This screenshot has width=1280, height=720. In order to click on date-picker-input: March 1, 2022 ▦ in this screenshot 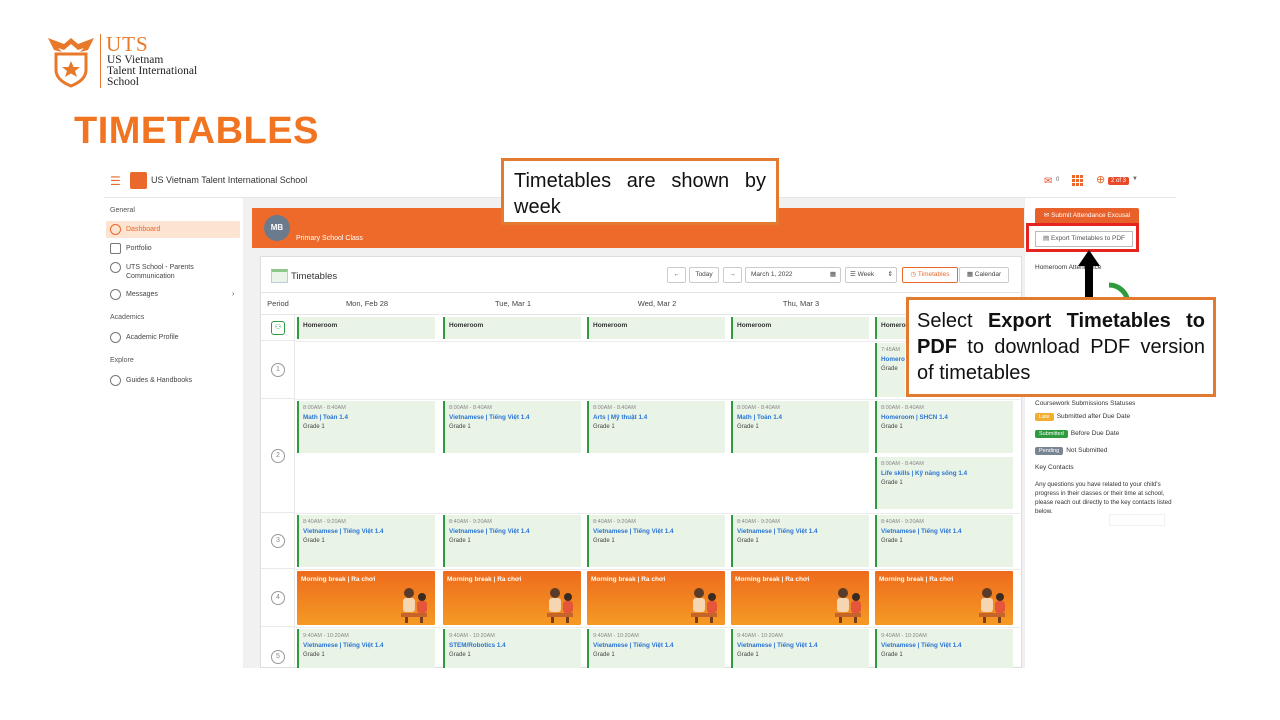, I will do `click(793, 275)`.